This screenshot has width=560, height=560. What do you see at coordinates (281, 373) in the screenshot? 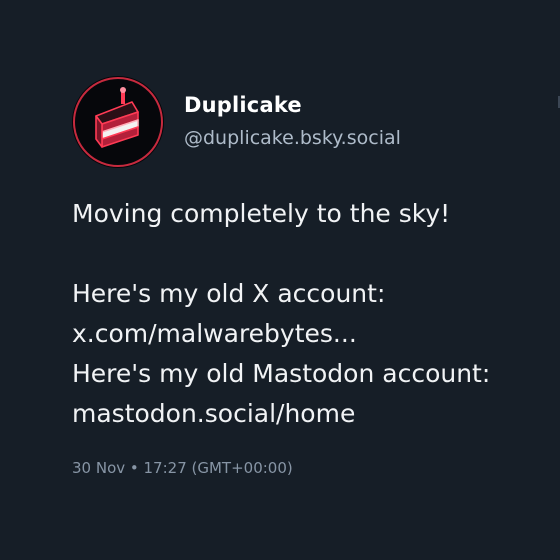
I see `post-text-line: Here's my old Mastodon account:` at bounding box center [281, 373].